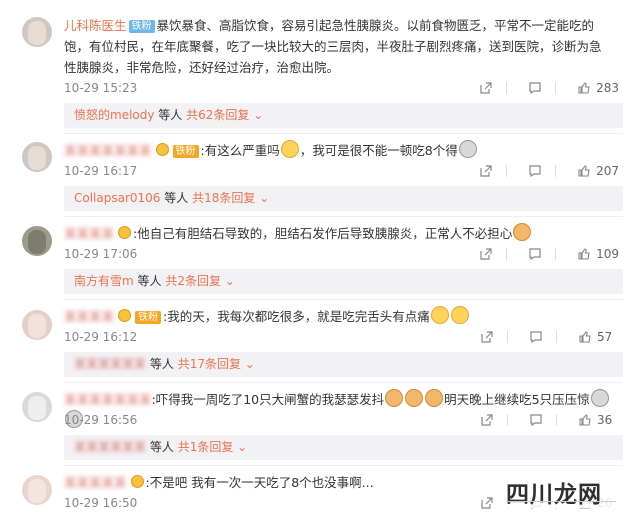  Describe the element at coordinates (95, 482) in the screenshot. I see `comment-username: 某某某某某` at that location.